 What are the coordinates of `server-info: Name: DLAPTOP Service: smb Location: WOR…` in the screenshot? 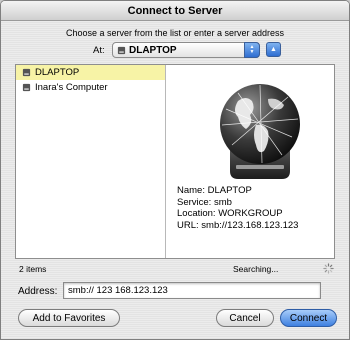 It's located at (237, 208).